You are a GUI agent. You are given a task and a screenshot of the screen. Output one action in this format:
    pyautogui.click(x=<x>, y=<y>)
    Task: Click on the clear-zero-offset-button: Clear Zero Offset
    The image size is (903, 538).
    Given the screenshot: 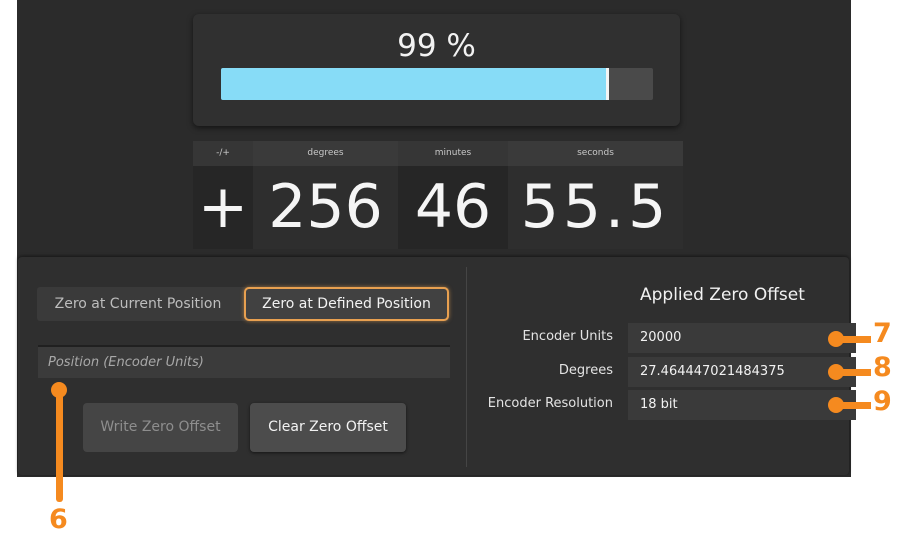 What is the action you would take?
    pyautogui.click(x=328, y=427)
    